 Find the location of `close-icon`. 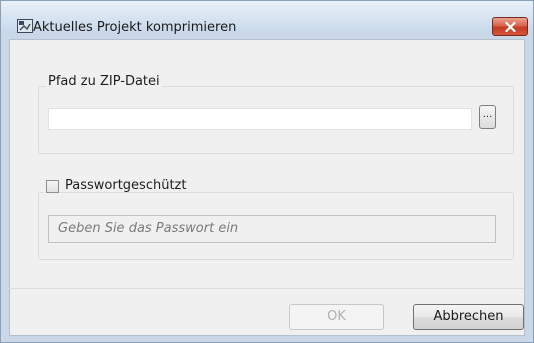

close-icon is located at coordinates (510, 27).